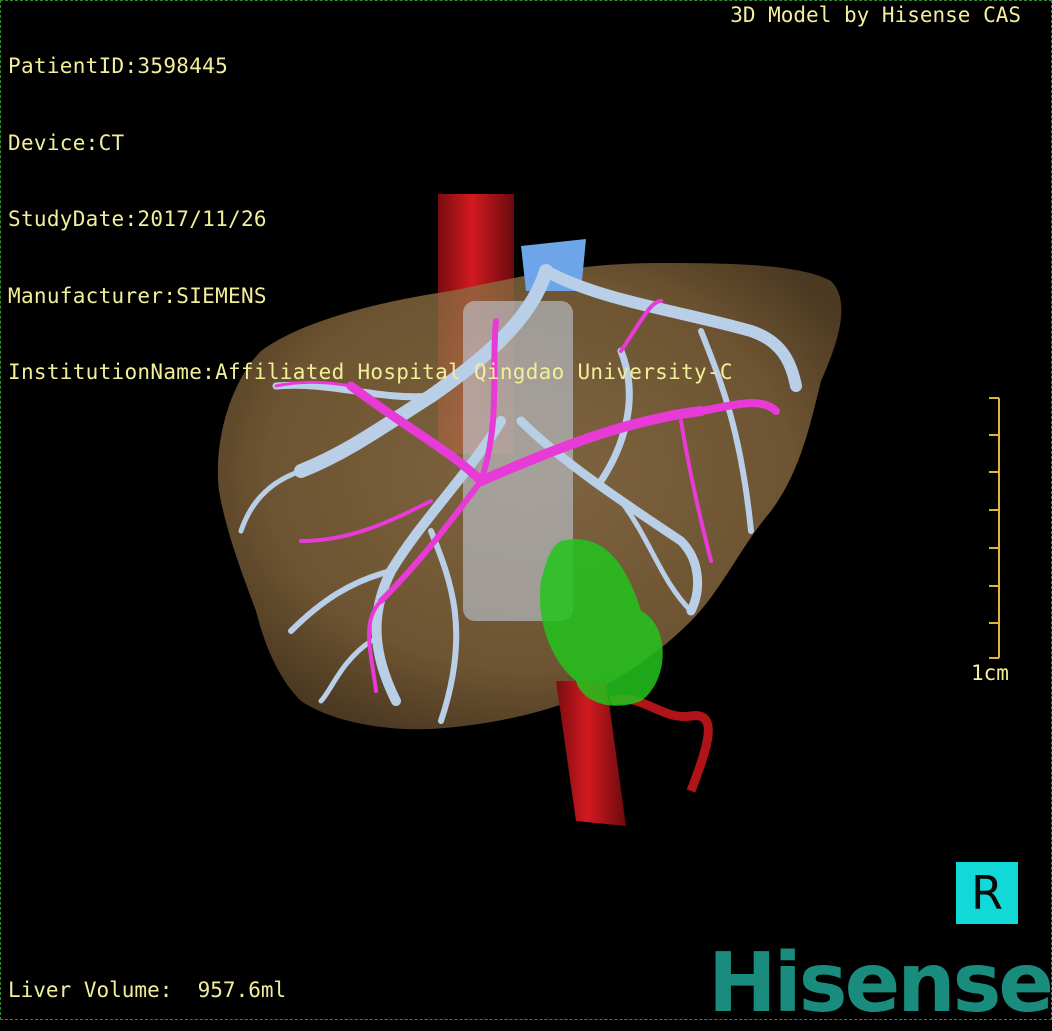 This screenshot has width=1052, height=1031. Describe the element at coordinates (137, 219) in the screenshot. I see `study-date: StudyDate:2017/11/26` at that location.